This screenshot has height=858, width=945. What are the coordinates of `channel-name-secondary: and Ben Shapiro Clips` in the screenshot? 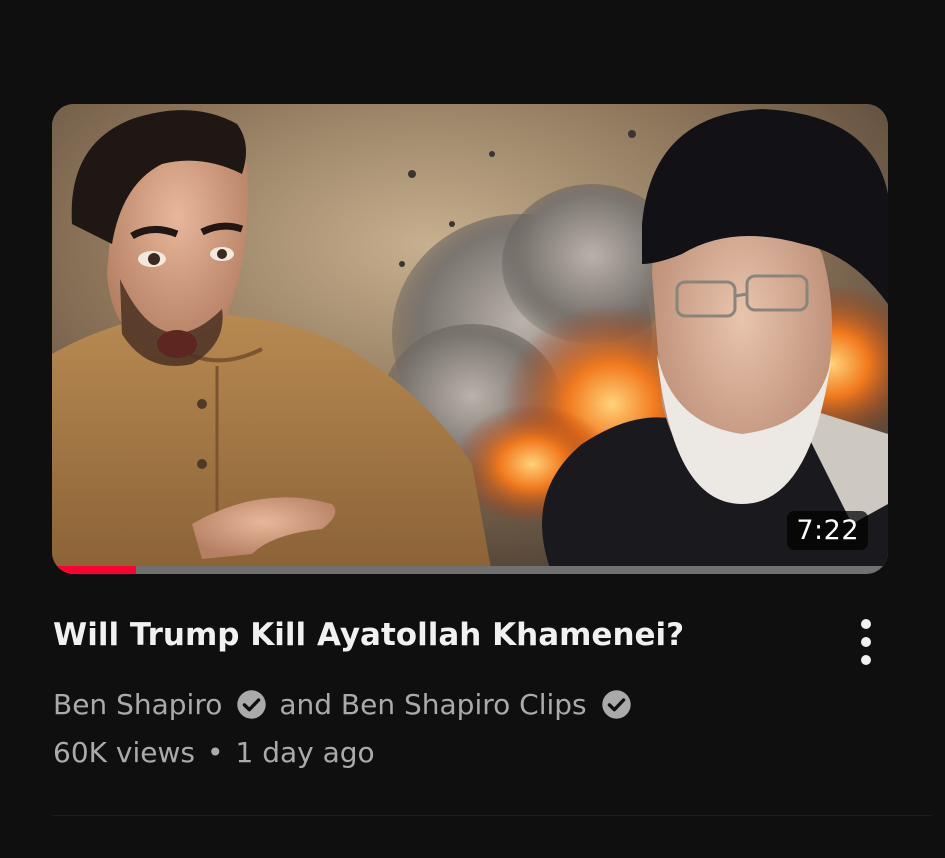 It's located at (432, 704).